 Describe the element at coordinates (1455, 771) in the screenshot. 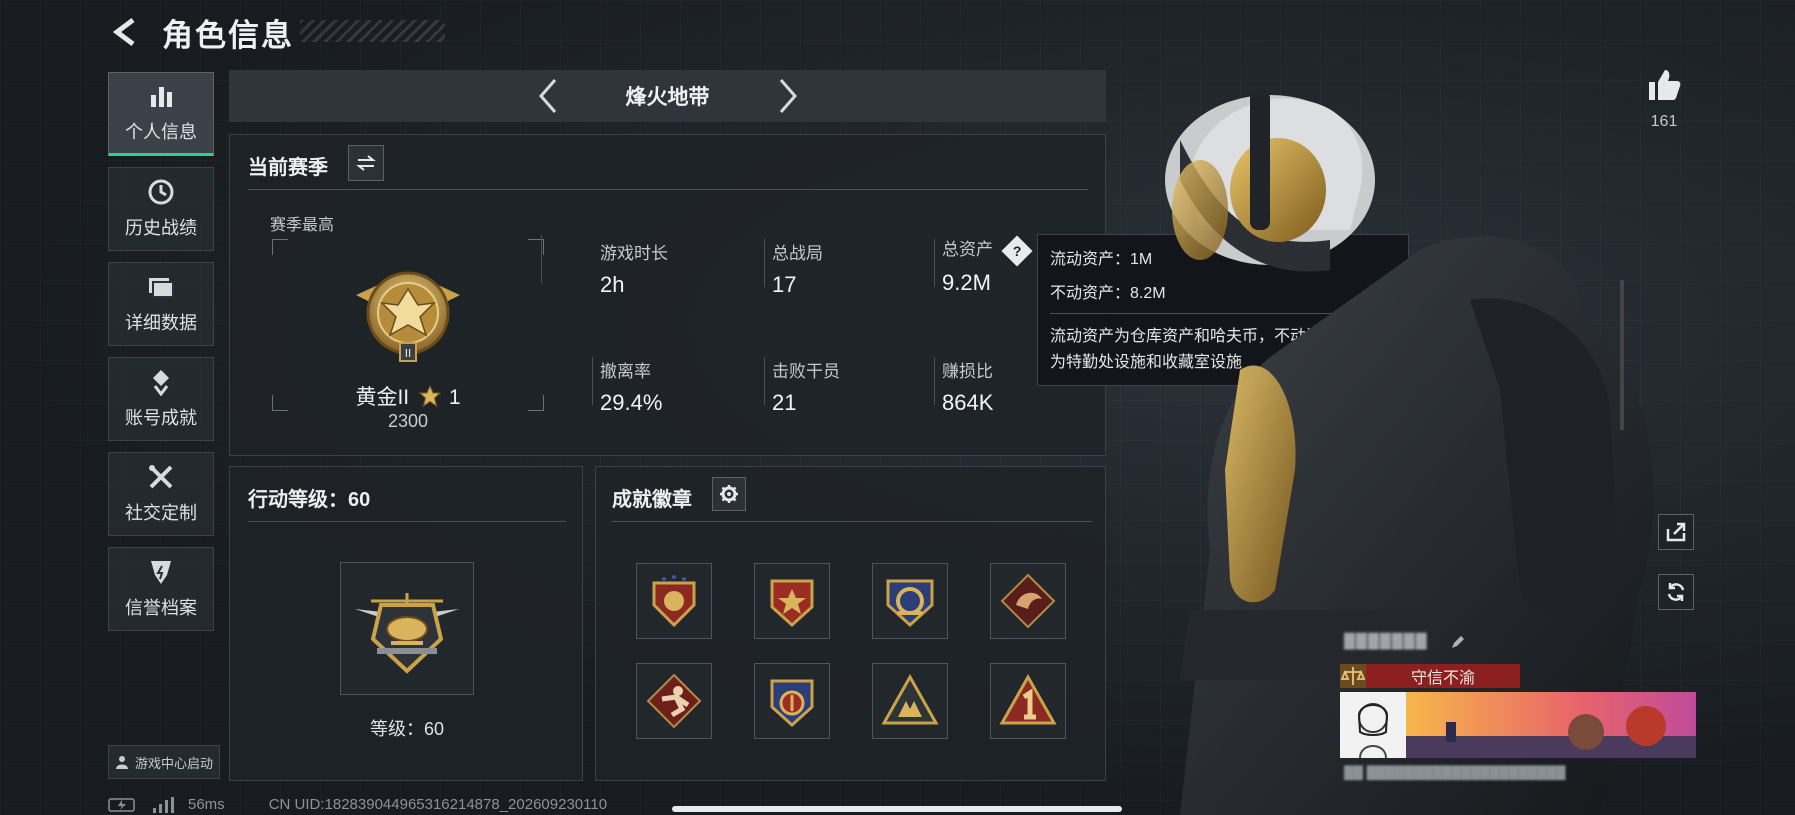

I see `player-id-blurred: ▓▓ ▓▓▓▓▓▓▓▓▓▓▓▓▓▓▓▓▓▓▓▓▓` at that location.